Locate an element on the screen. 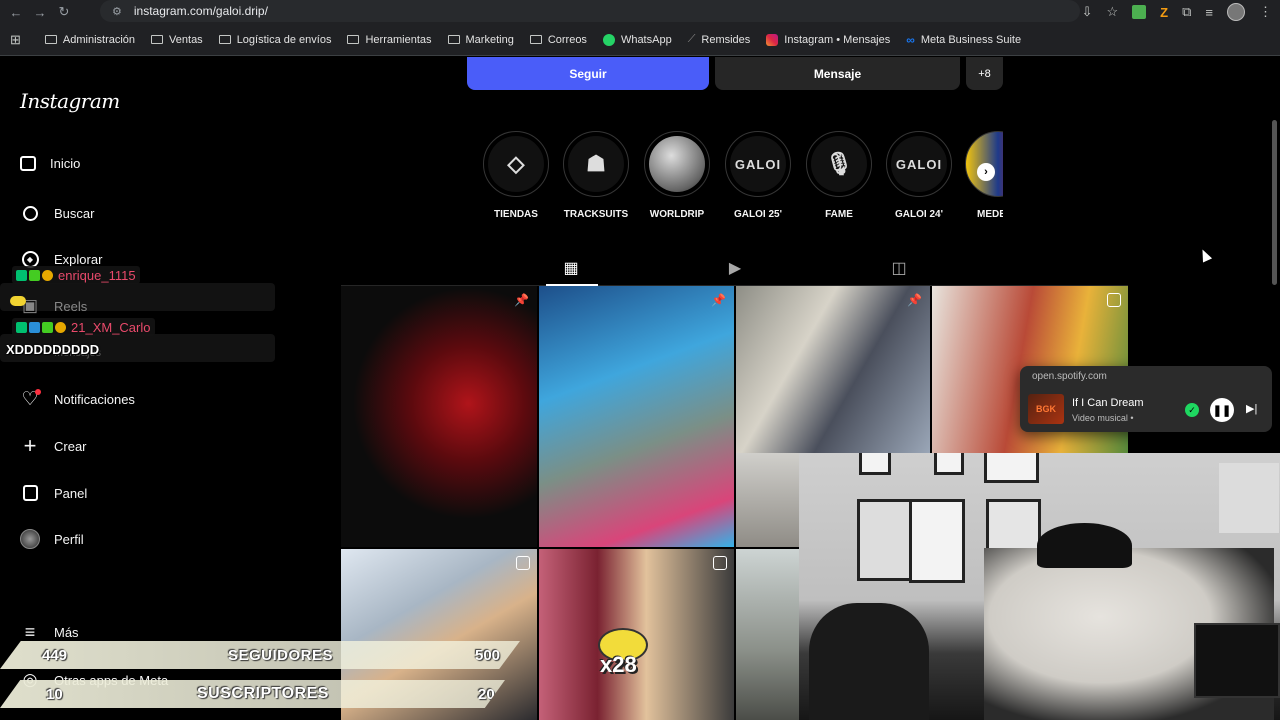 The width and height of the screenshot is (1280, 720). subscriber-count: 10 is located at coordinates (54, 694).